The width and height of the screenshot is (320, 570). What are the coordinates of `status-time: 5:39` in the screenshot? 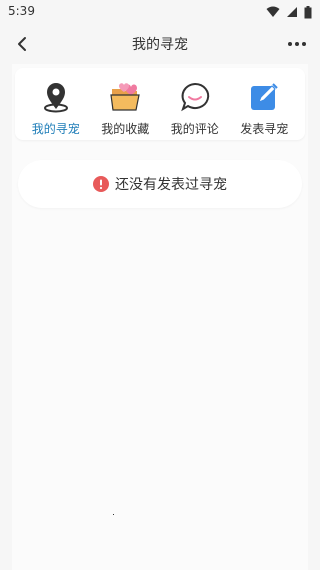 It's located at (21, 11).